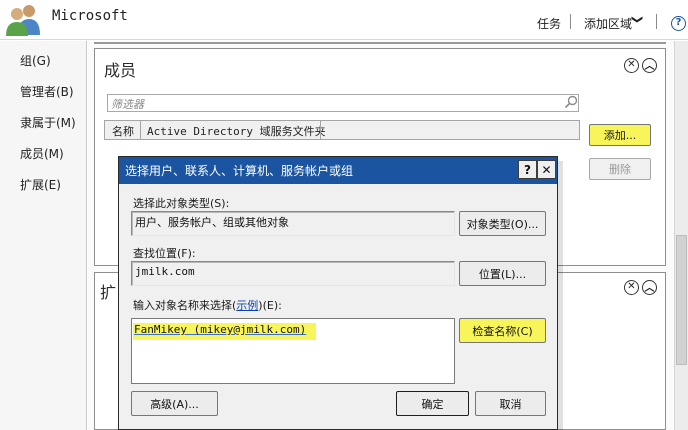  Describe the element at coordinates (212, 222) in the screenshot. I see `object-type-value: 用户、服务帐户、组或其他对象` at that location.